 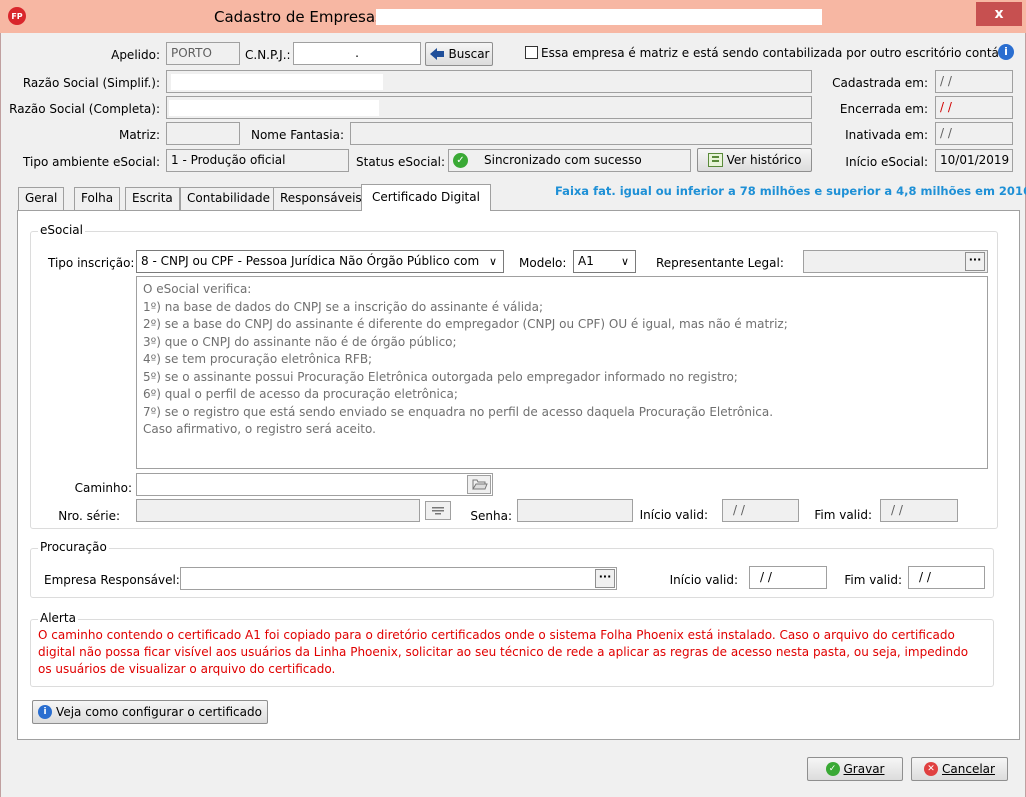 What do you see at coordinates (604, 261) in the screenshot?
I see `modelo-select: A1 ∨` at bounding box center [604, 261].